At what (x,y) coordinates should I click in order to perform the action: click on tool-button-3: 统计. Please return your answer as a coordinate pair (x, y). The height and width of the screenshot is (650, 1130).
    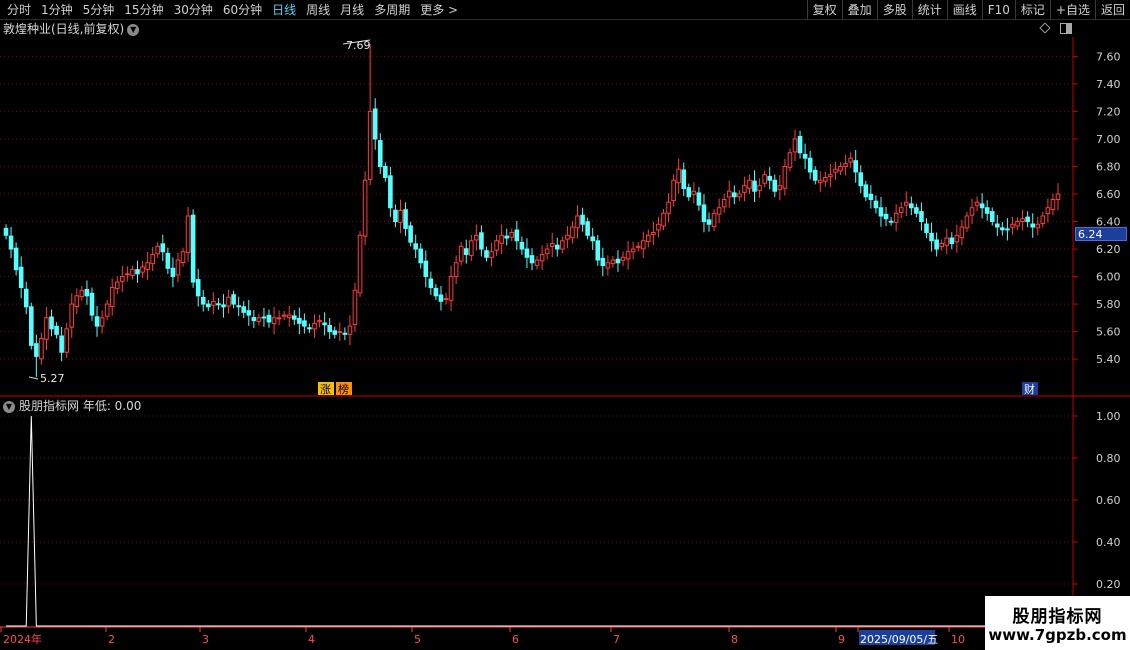
    Looking at the image, I should click on (929, 10).